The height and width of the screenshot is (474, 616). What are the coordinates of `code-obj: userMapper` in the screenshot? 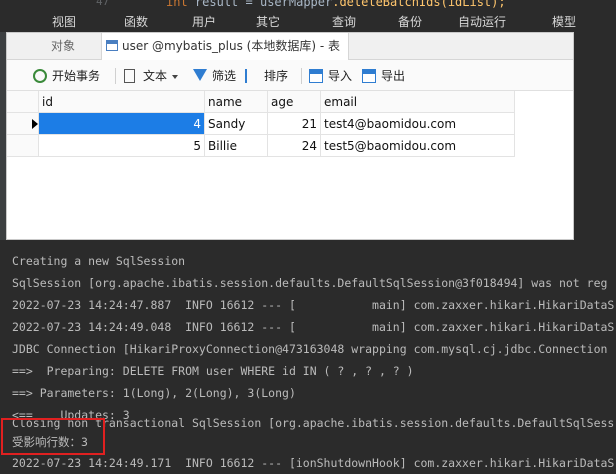 It's located at (296, 4).